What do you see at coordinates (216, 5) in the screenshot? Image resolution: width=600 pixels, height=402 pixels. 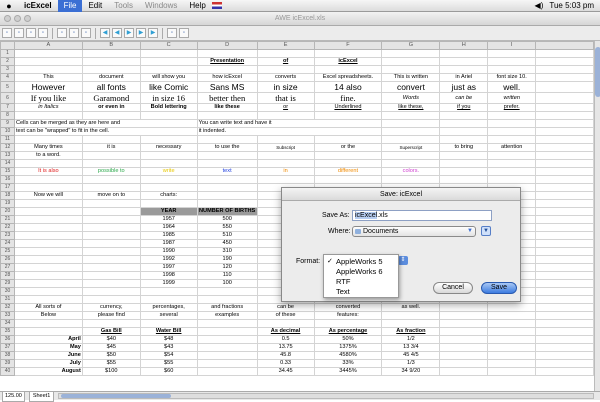 I see `input-flag-icon` at bounding box center [216, 5].